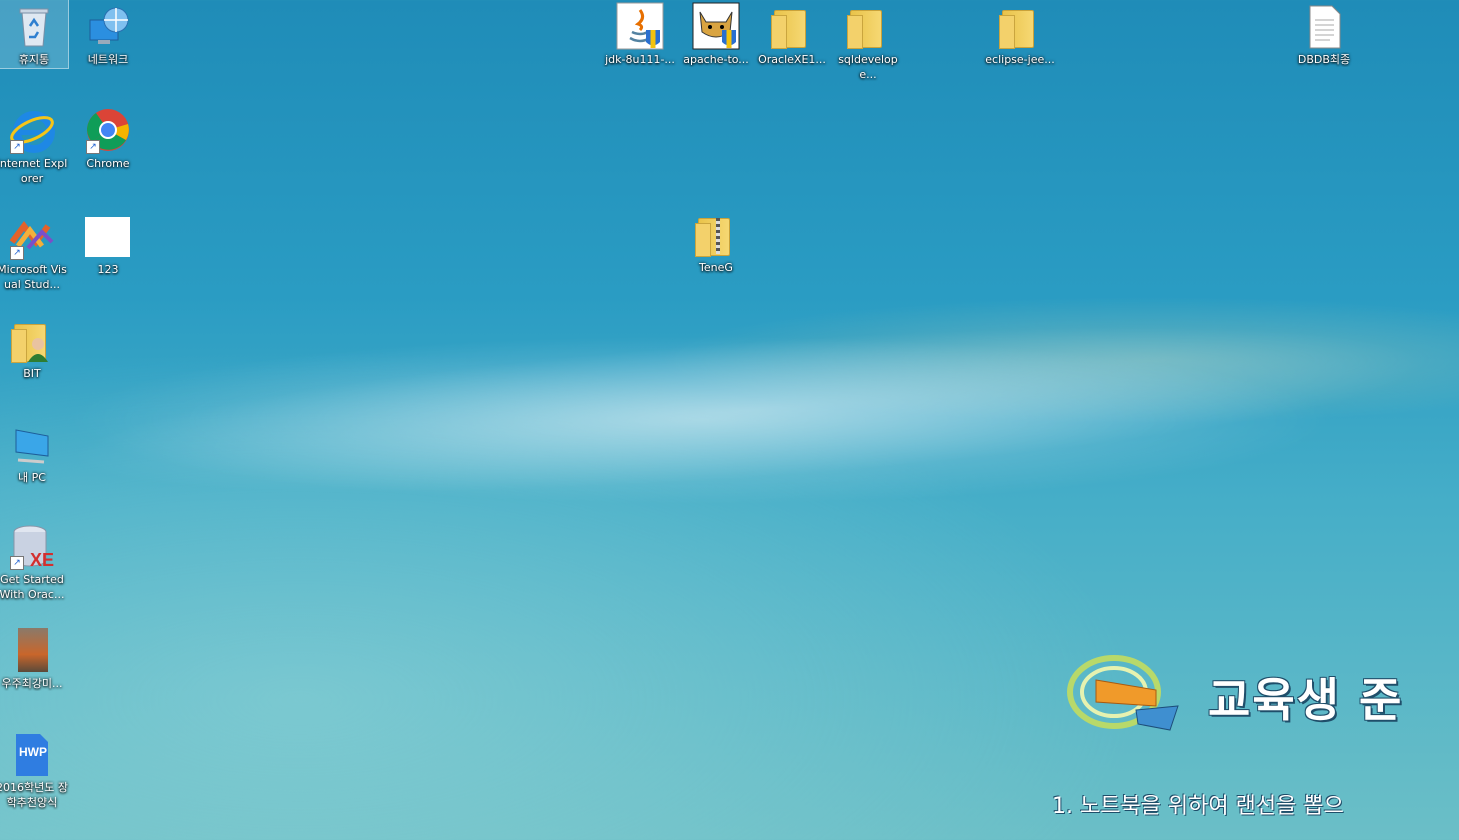 The width and height of the screenshot is (1459, 840). Describe the element at coordinates (1122, 690) in the screenshot. I see `megaphone-icon` at that location.